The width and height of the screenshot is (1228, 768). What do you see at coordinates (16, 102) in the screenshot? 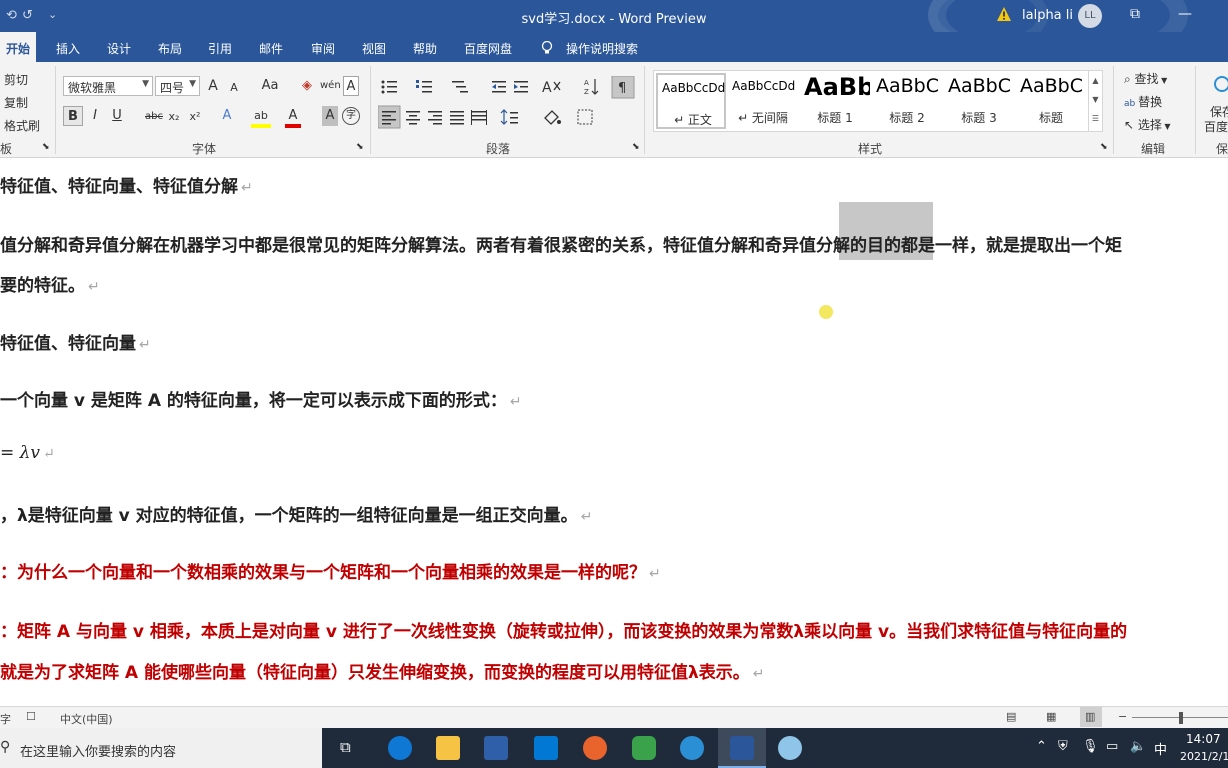
I see `copy-button: 复制` at bounding box center [16, 102].